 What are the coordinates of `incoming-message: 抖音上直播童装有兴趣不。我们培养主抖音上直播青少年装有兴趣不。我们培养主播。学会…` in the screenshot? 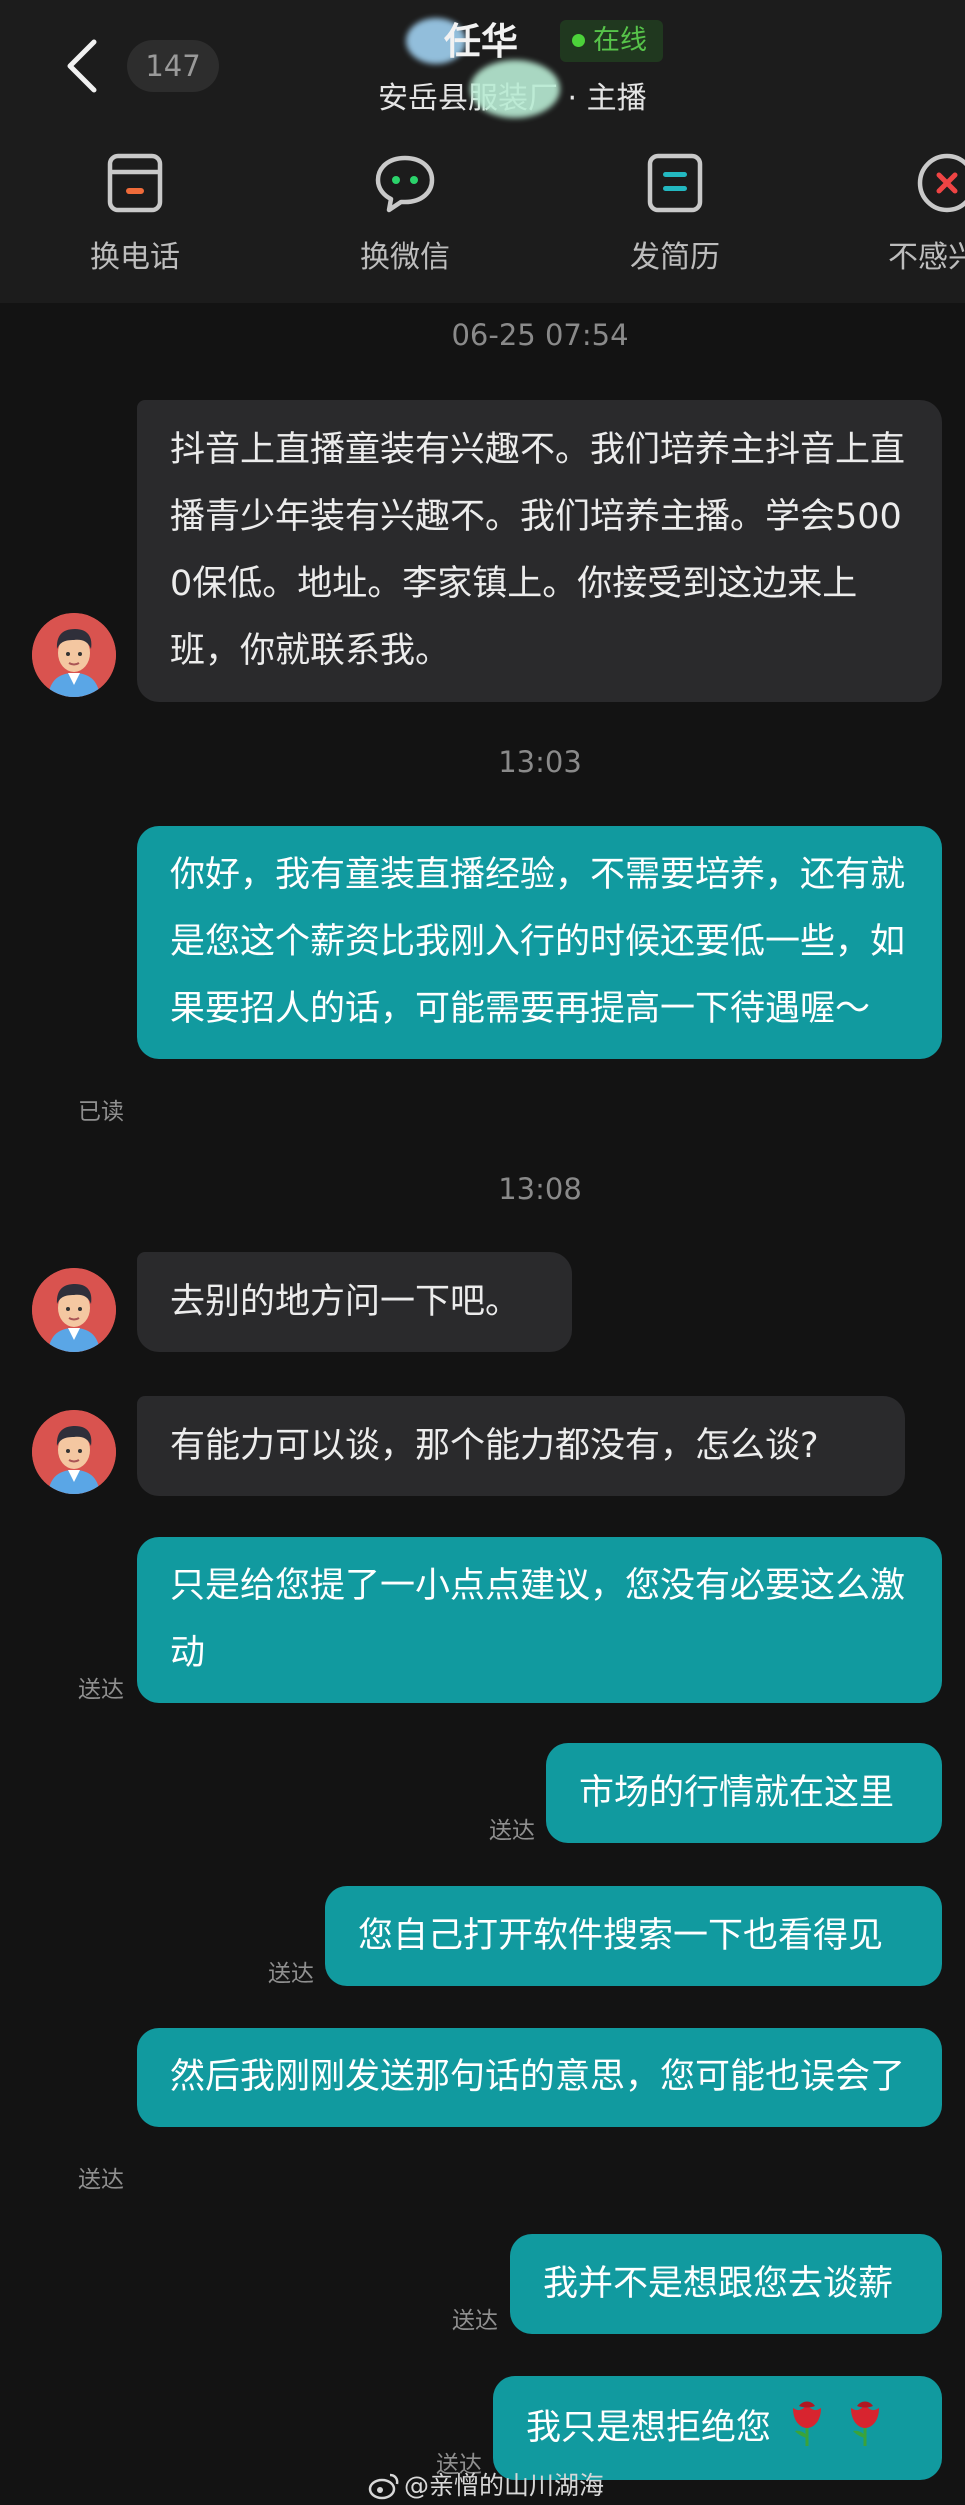 It's located at (539, 551).